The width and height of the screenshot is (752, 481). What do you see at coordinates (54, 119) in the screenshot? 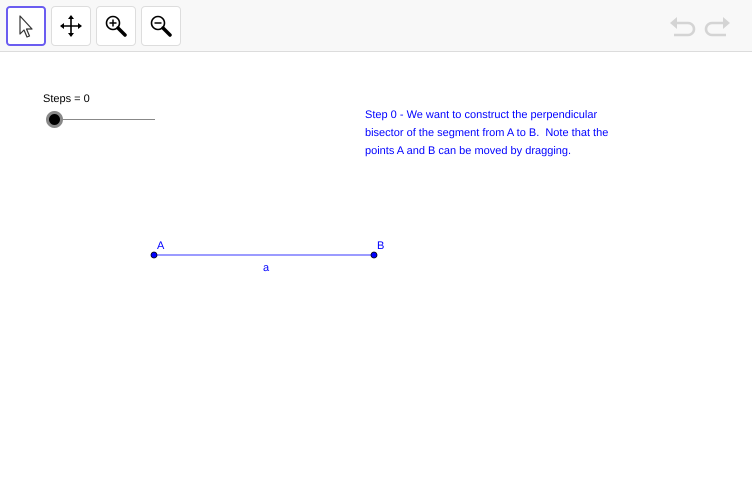
I see `slider-thumb` at bounding box center [54, 119].